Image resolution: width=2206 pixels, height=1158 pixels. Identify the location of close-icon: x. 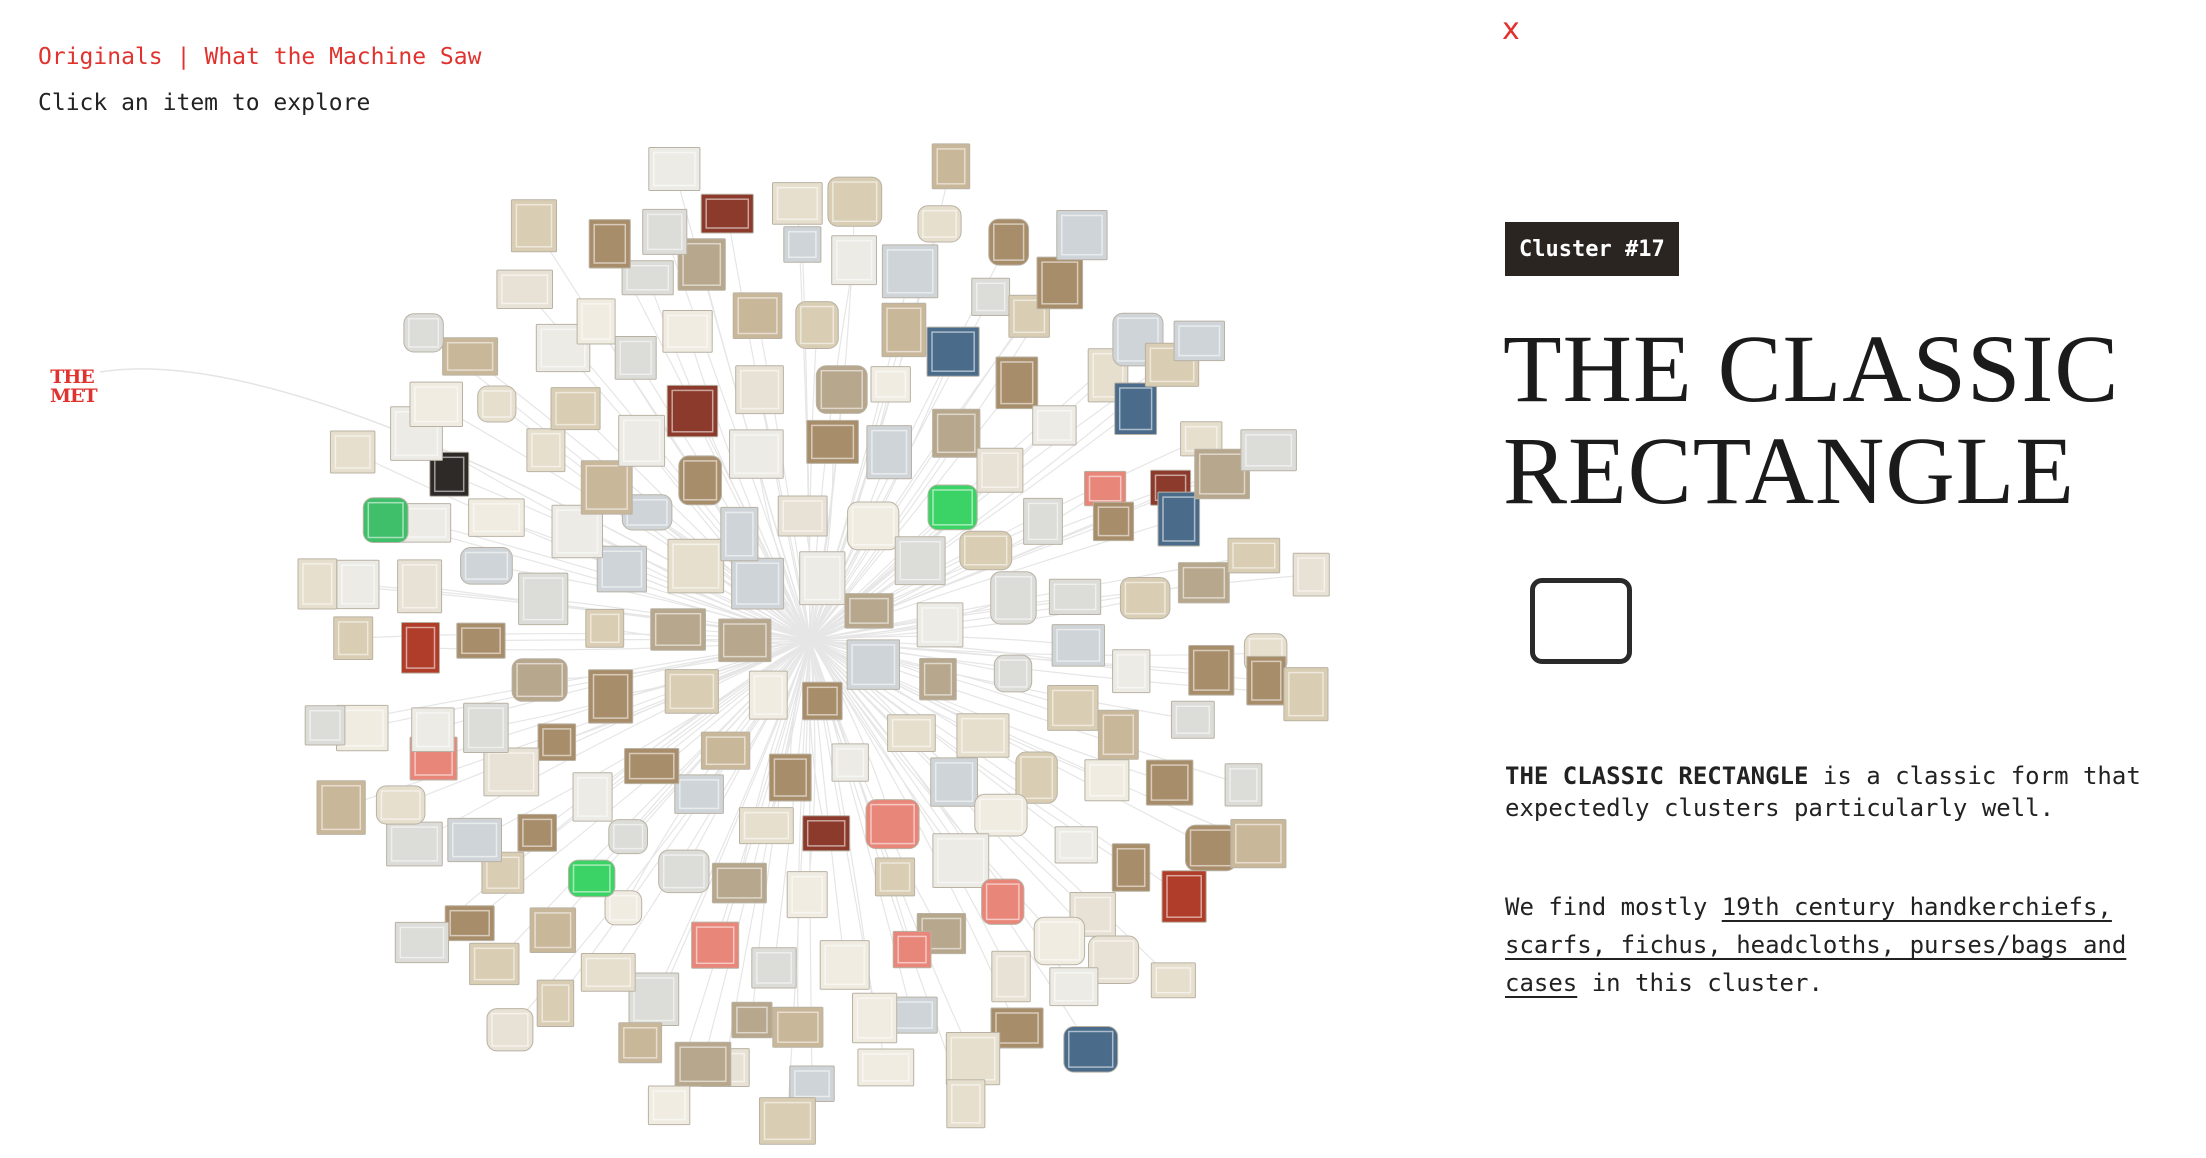
(1511, 29).